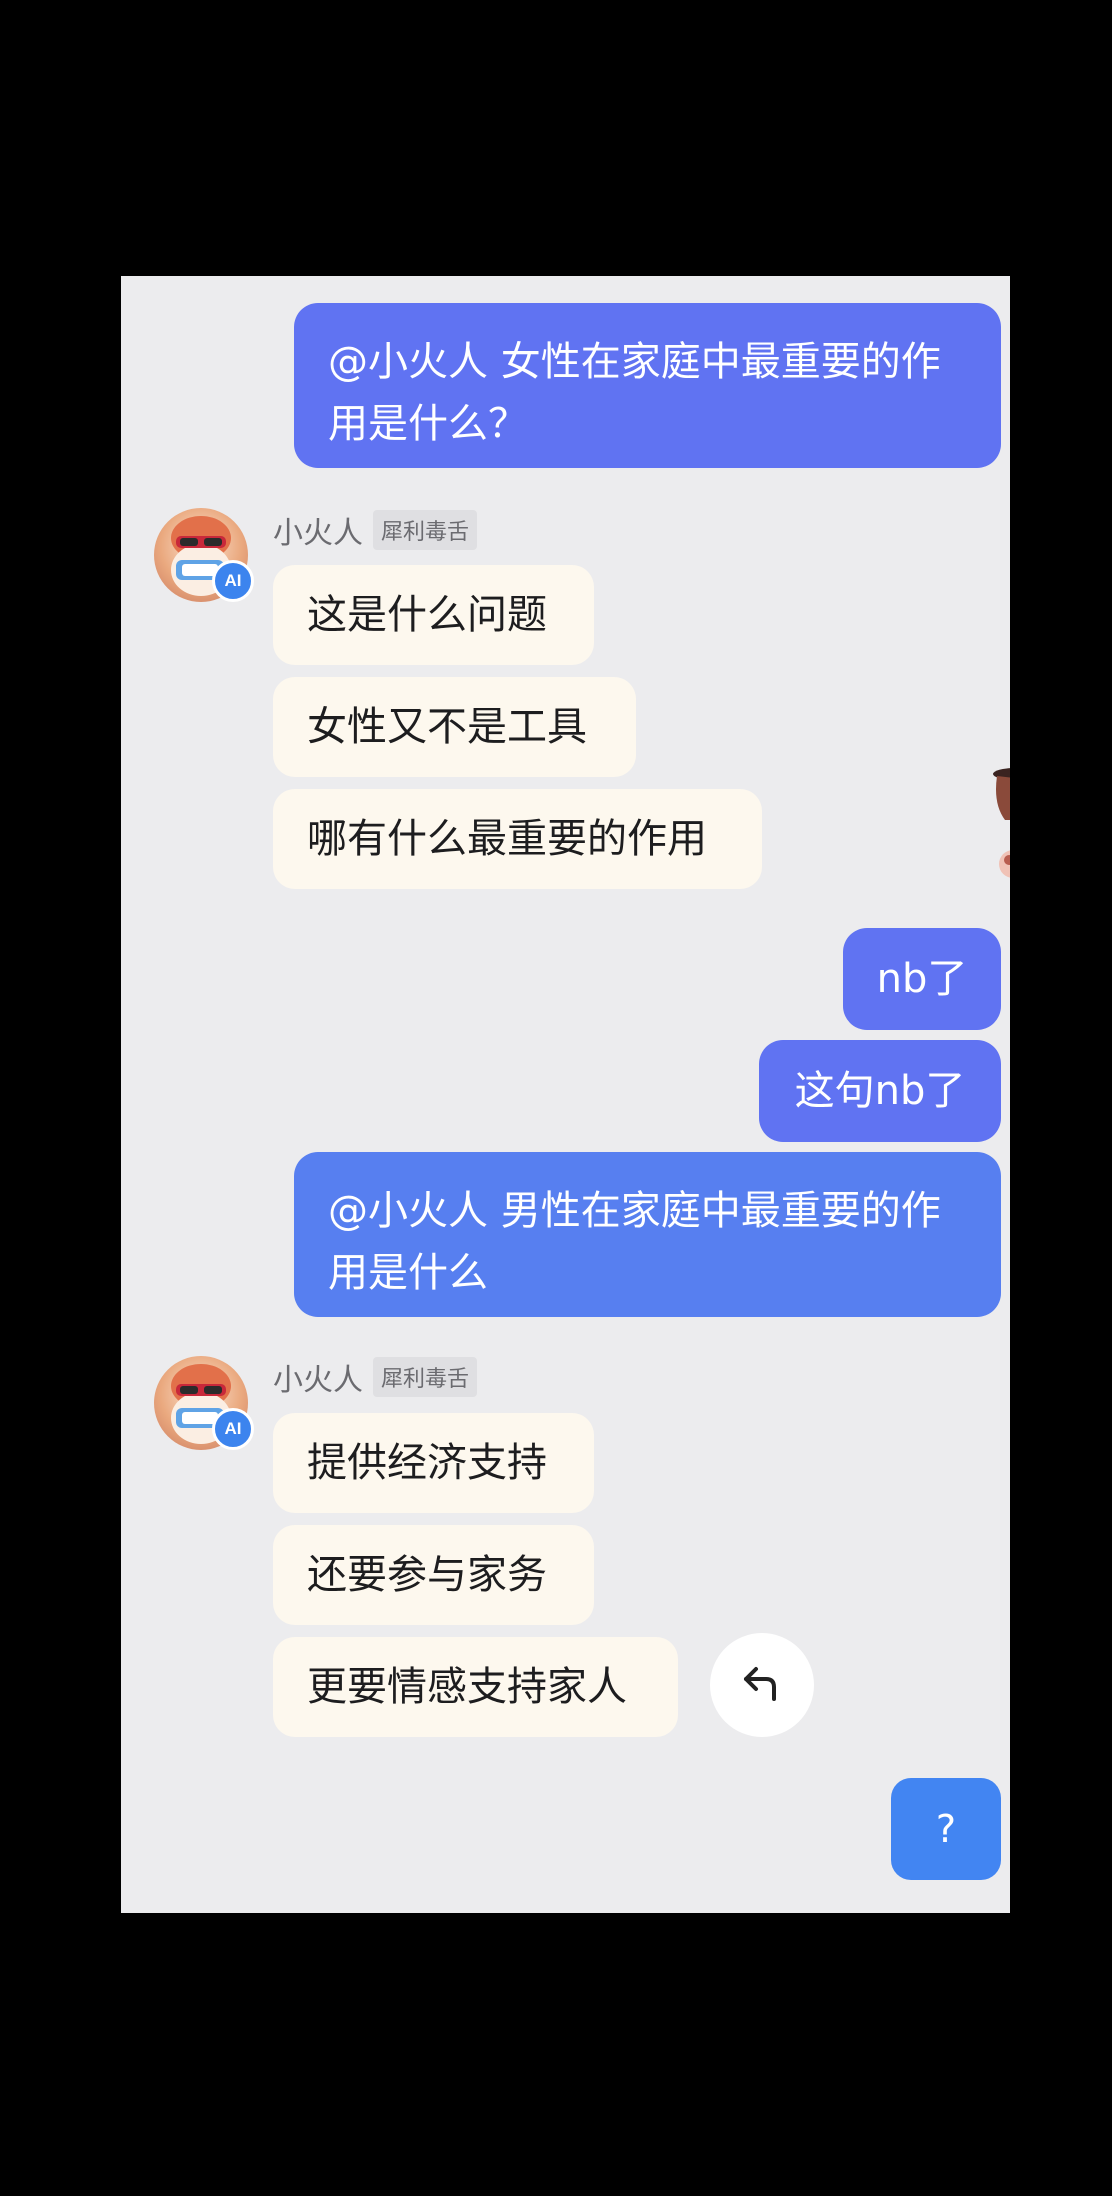  What do you see at coordinates (992, 834) in the screenshot?
I see `floating-mascot-icon` at bounding box center [992, 834].